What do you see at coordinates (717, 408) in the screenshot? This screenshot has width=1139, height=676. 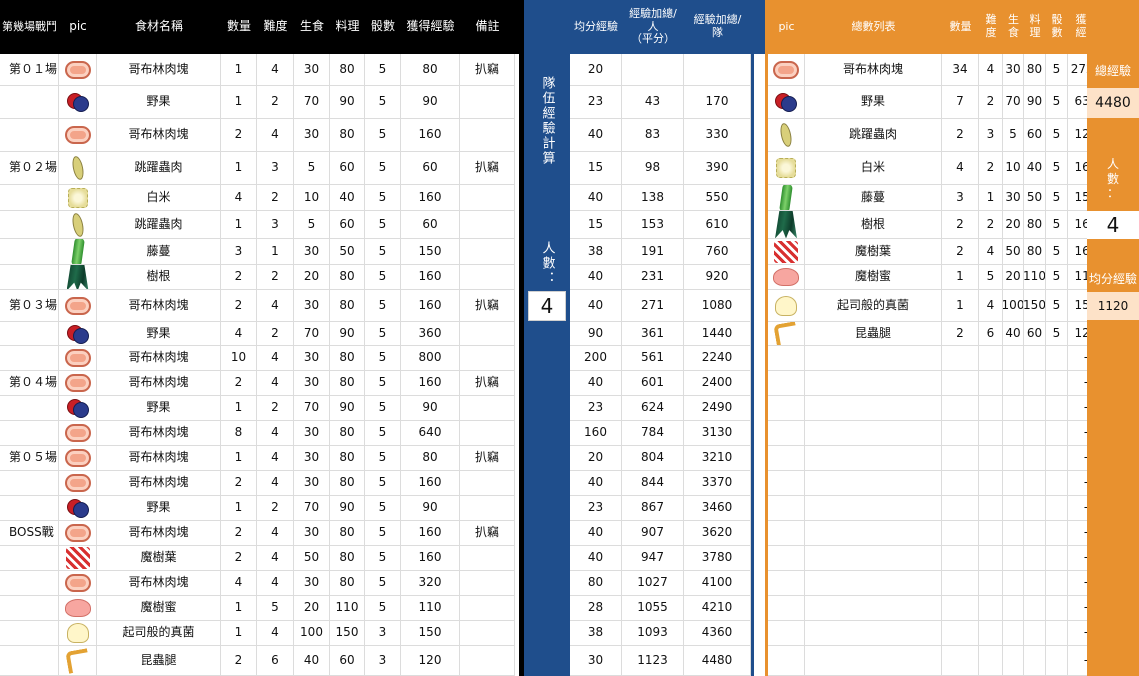 I see `exp-team-cell: 2490` at bounding box center [717, 408].